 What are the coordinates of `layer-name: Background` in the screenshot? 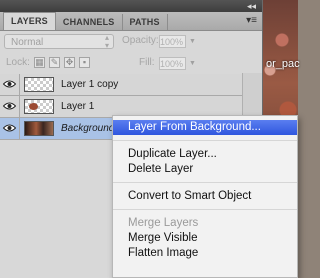 It's located at (87, 128).